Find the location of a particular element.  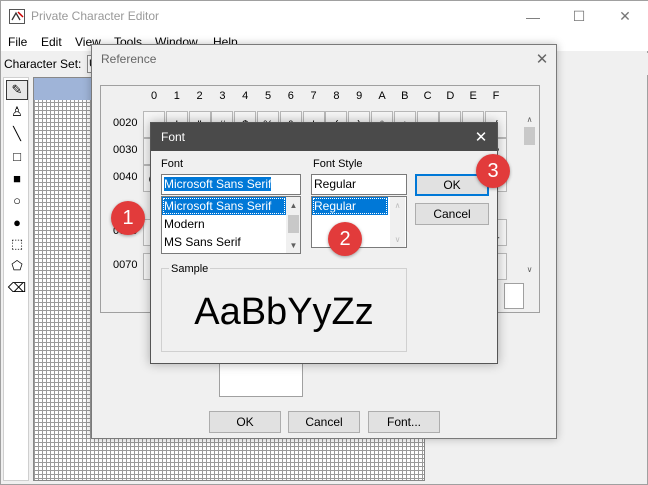

column-header: 1 is located at coordinates (176, 96).